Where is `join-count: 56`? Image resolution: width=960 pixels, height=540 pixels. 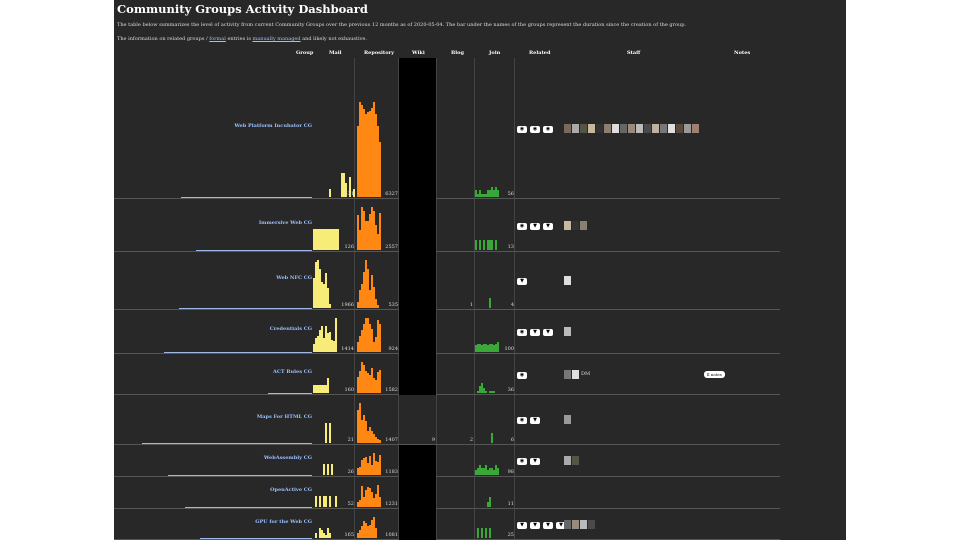 join-count: 56 is located at coordinates (510, 194).